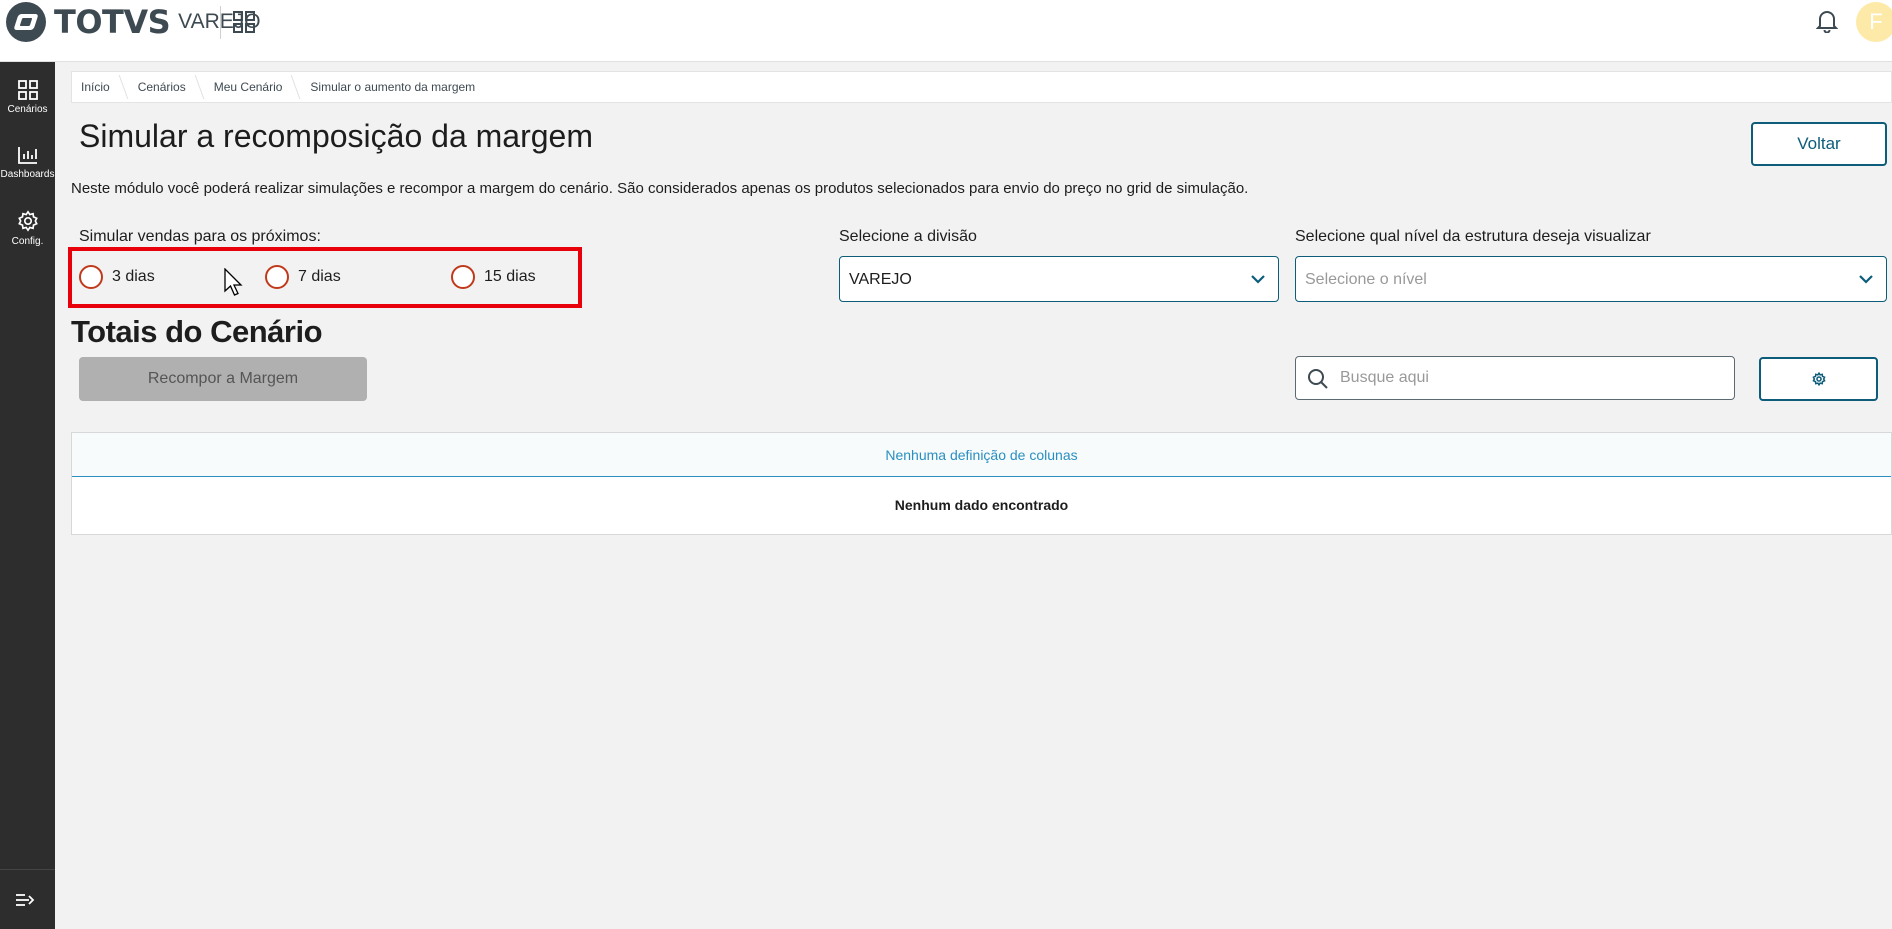 The image size is (1892, 929). I want to click on sidebar-item-config: Config., so click(27, 229).